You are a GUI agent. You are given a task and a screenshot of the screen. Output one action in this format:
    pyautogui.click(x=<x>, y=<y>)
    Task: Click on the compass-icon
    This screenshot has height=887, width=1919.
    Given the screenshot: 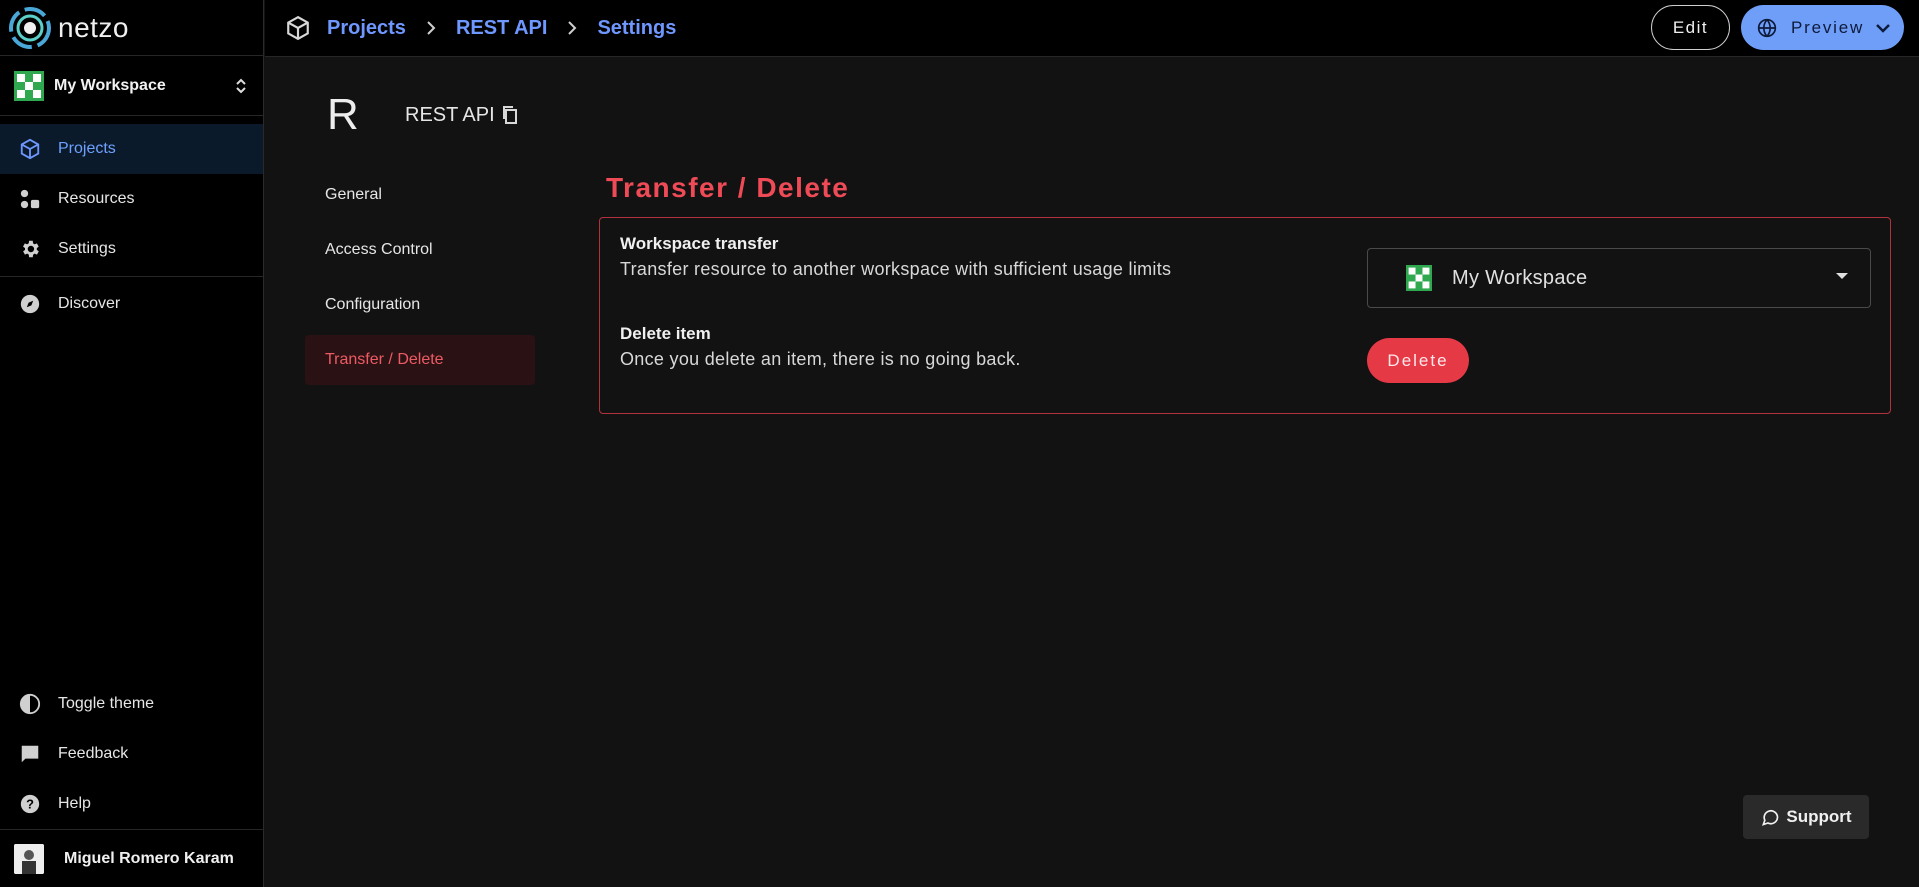 What is the action you would take?
    pyautogui.click(x=30, y=304)
    